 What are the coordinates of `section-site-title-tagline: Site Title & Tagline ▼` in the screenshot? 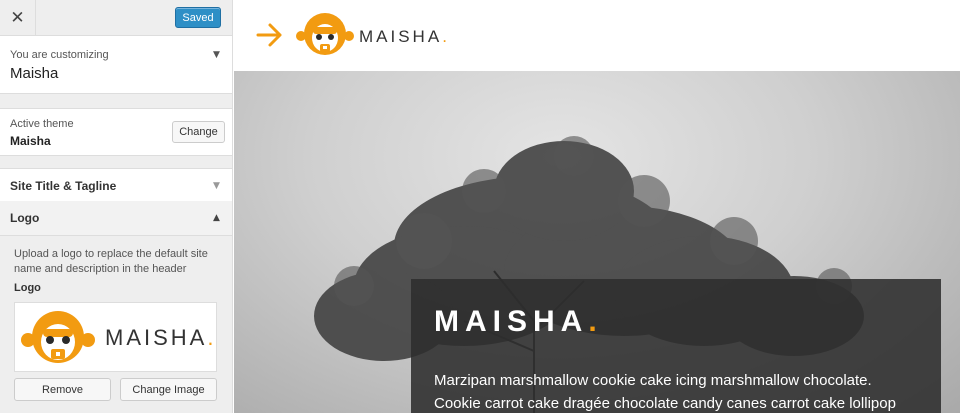 It's located at (116, 185).